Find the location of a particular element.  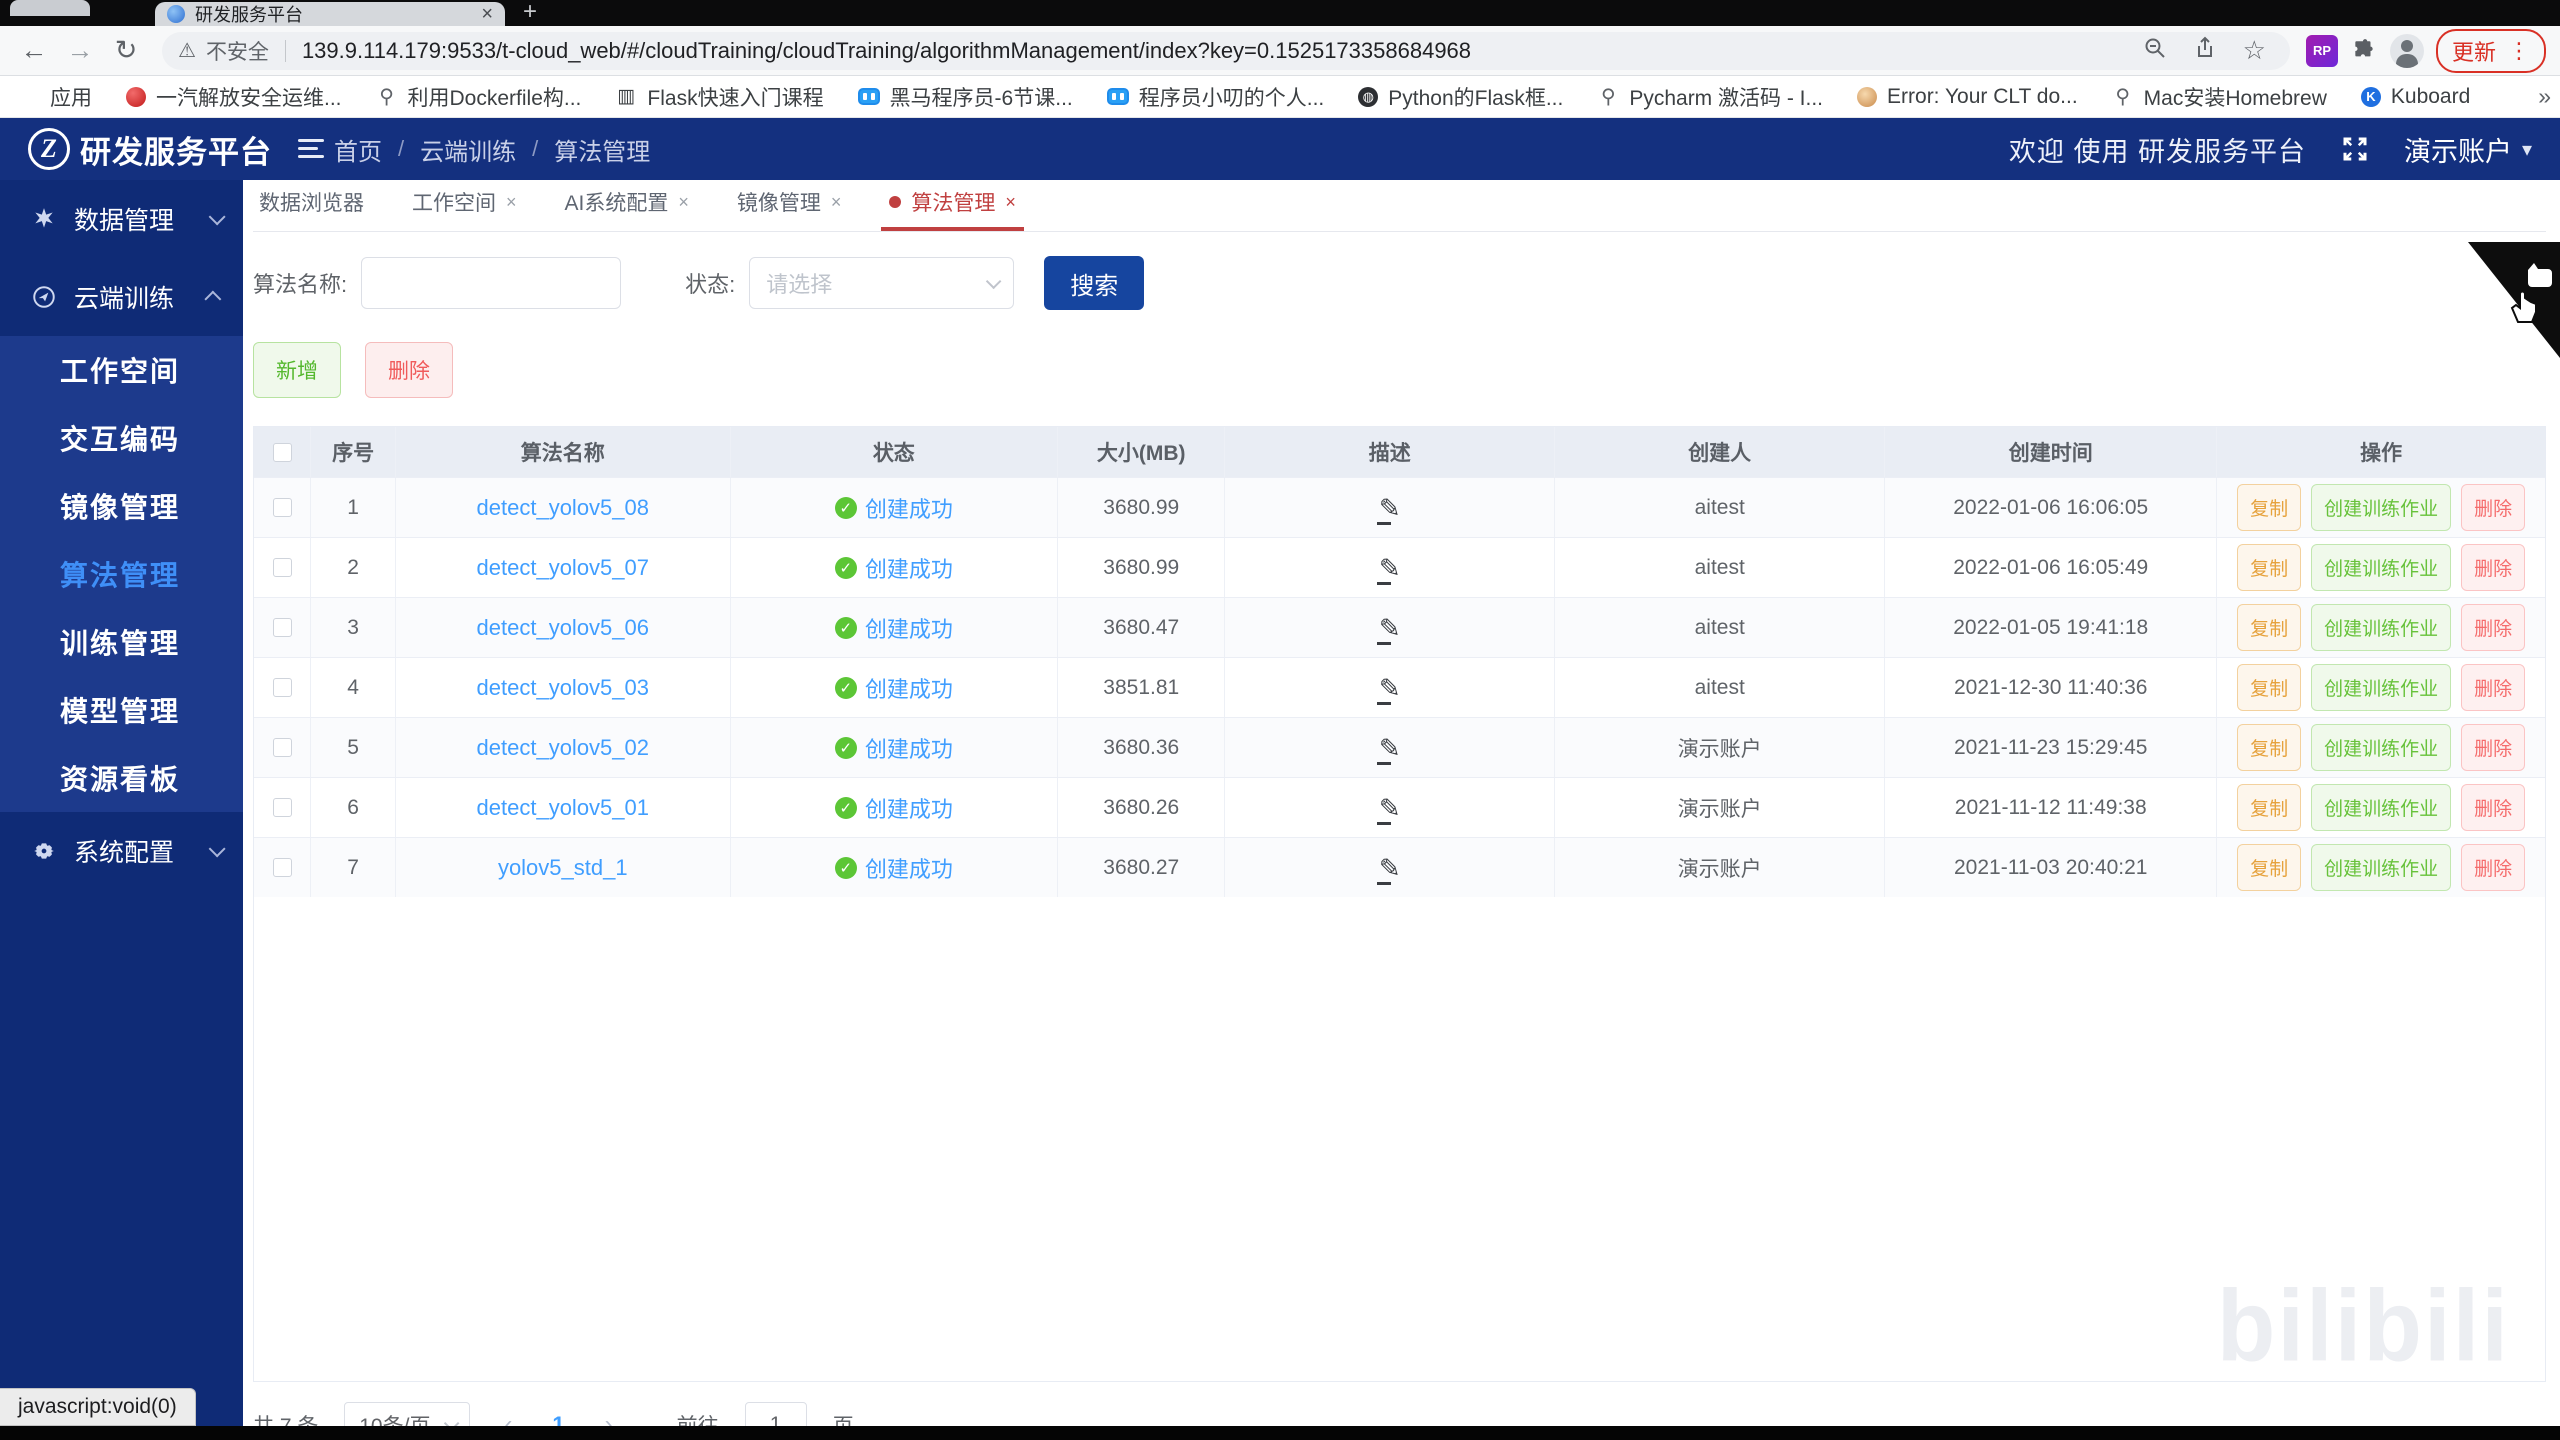

content-tab-镜像管理: 镜像管理 × is located at coordinates (789, 209).